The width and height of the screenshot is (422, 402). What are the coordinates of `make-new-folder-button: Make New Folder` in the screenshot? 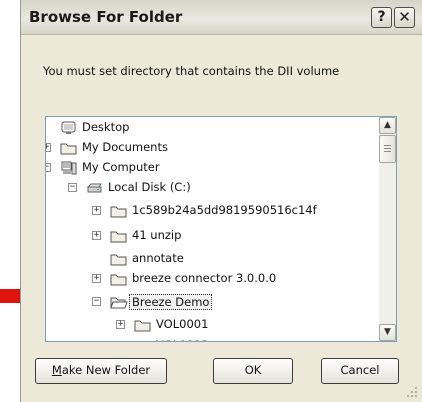 It's located at (101, 371).